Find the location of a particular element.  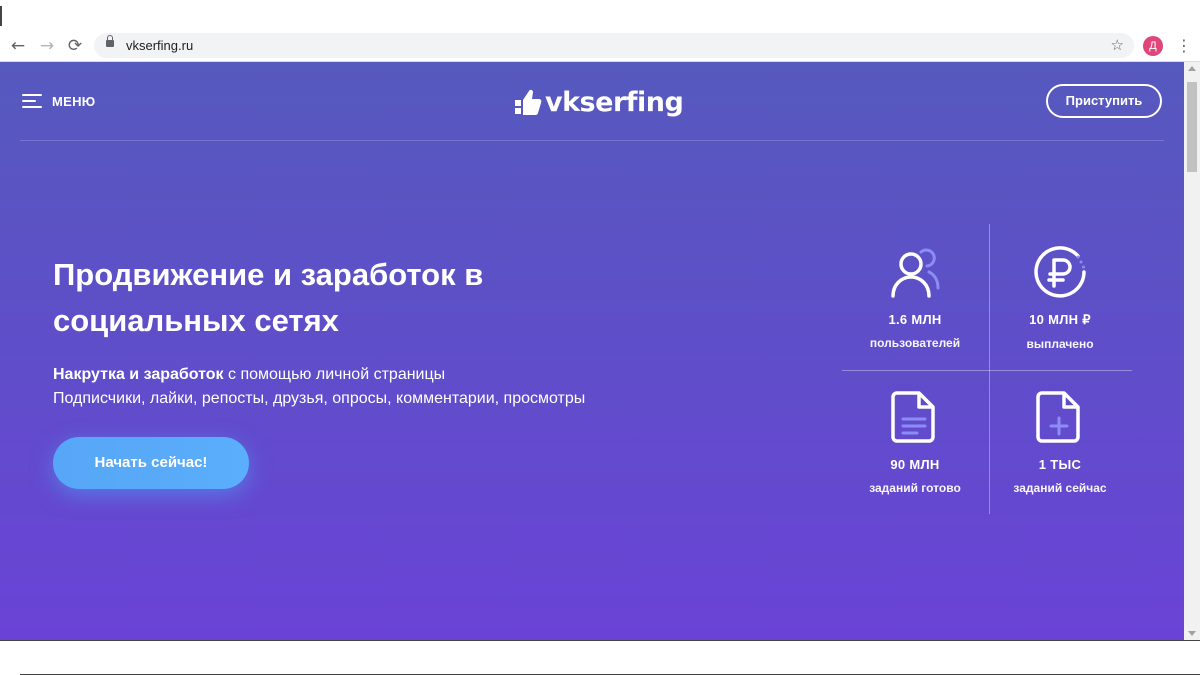

browser-toolbar: ← → ⟳ vkserfing.ru ☆ Д ⋮ is located at coordinates (600, 46).